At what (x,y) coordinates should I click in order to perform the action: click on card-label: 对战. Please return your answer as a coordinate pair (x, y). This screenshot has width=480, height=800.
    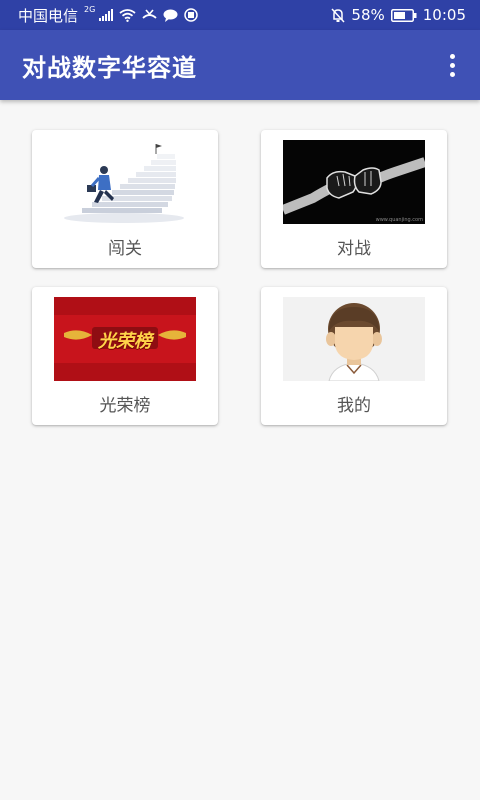
    Looking at the image, I should click on (354, 249).